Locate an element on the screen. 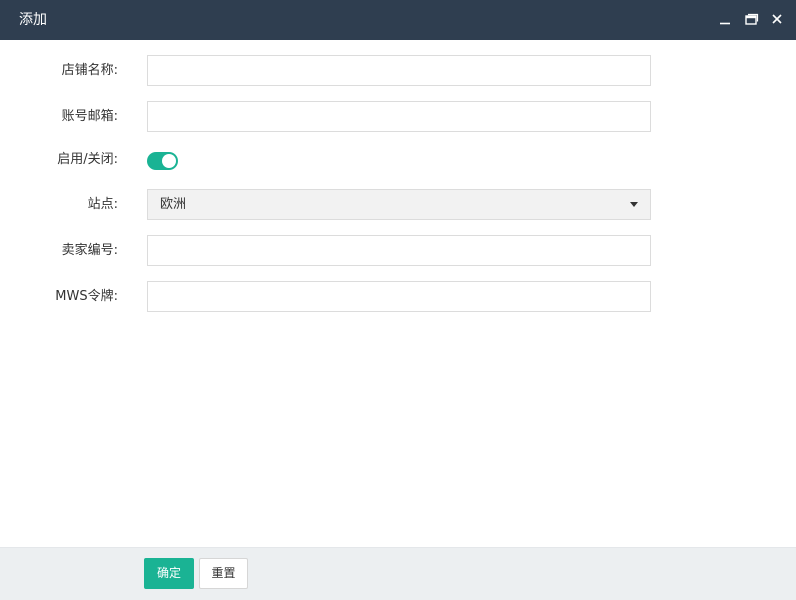 The width and height of the screenshot is (796, 600). dialog-title: 添加 is located at coordinates (33, 20).